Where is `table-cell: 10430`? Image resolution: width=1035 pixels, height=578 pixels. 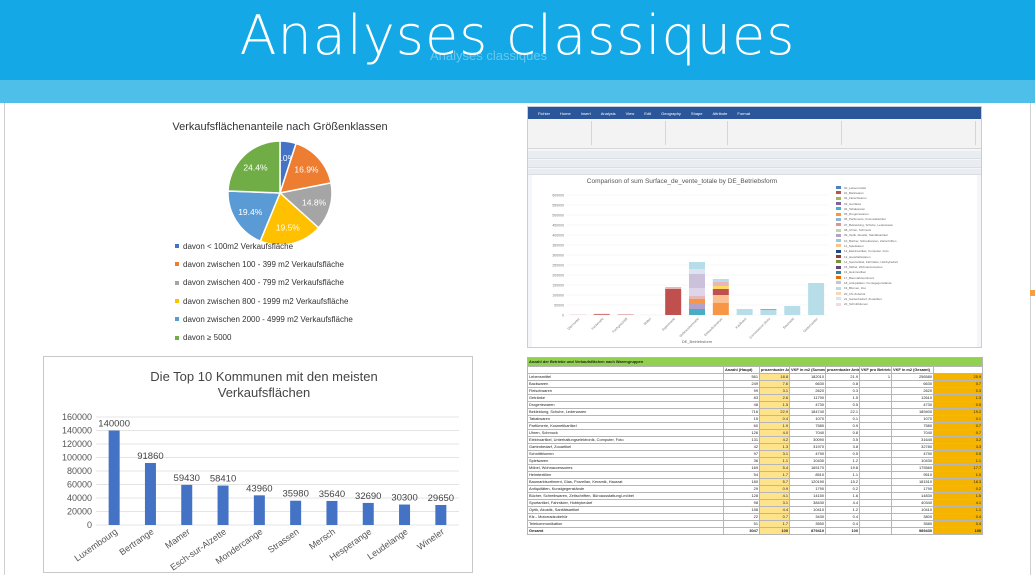
table-cell: 10430 is located at coordinates (807, 461).